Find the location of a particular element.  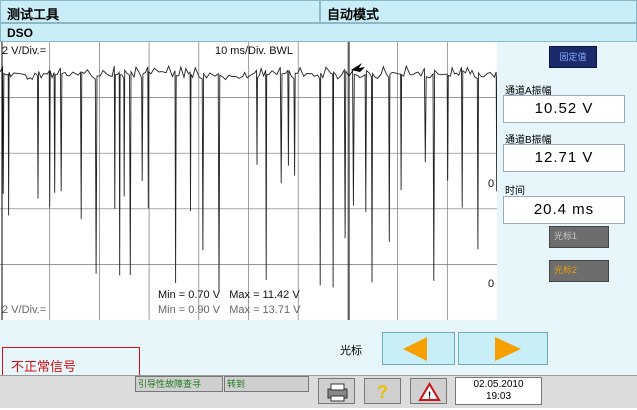

subtitle: DSO is located at coordinates (20, 33).